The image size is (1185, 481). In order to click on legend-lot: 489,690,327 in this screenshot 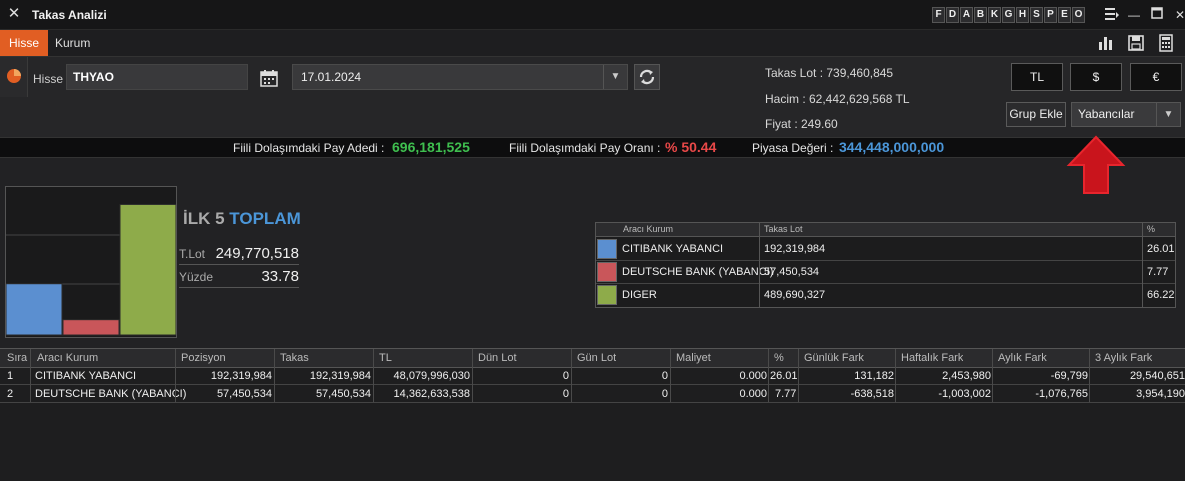, I will do `click(795, 295)`.